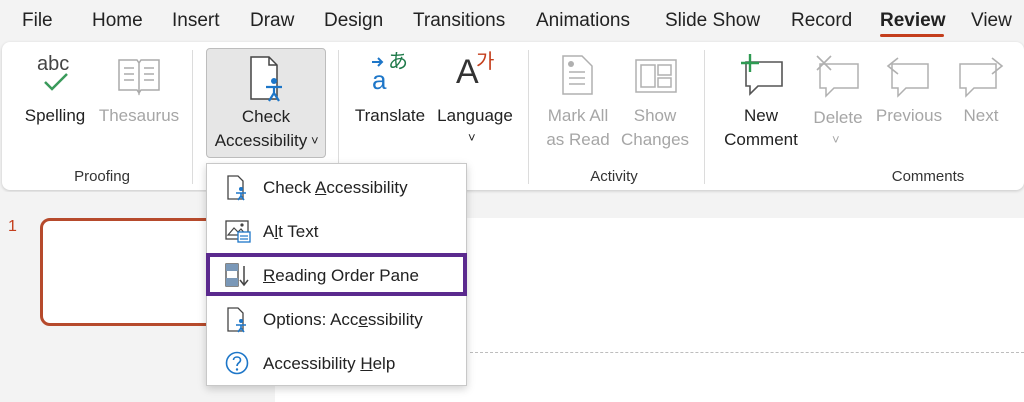 The width and height of the screenshot is (1024, 402). I want to click on menu-item-label: Accessibility Help, so click(329, 363).